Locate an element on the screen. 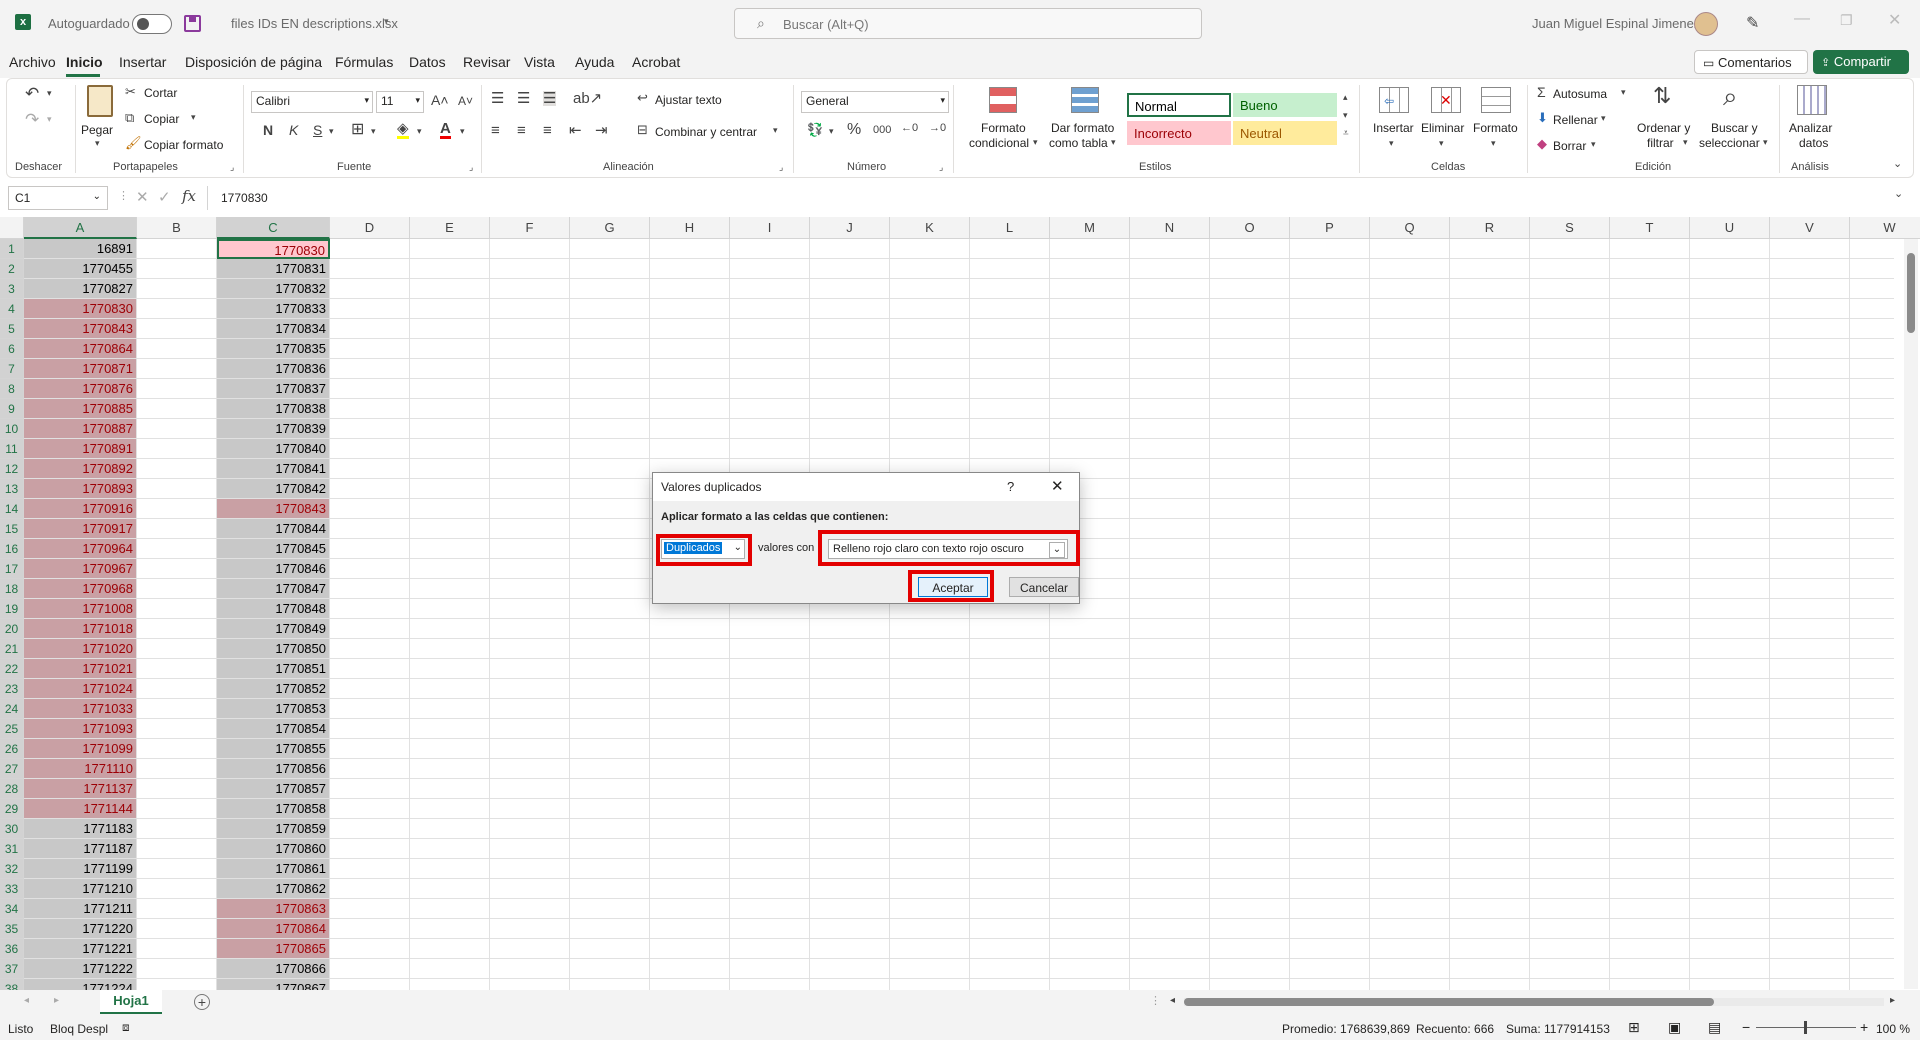 This screenshot has width=1920, height=1040. help-button: ? is located at coordinates (1010, 486).